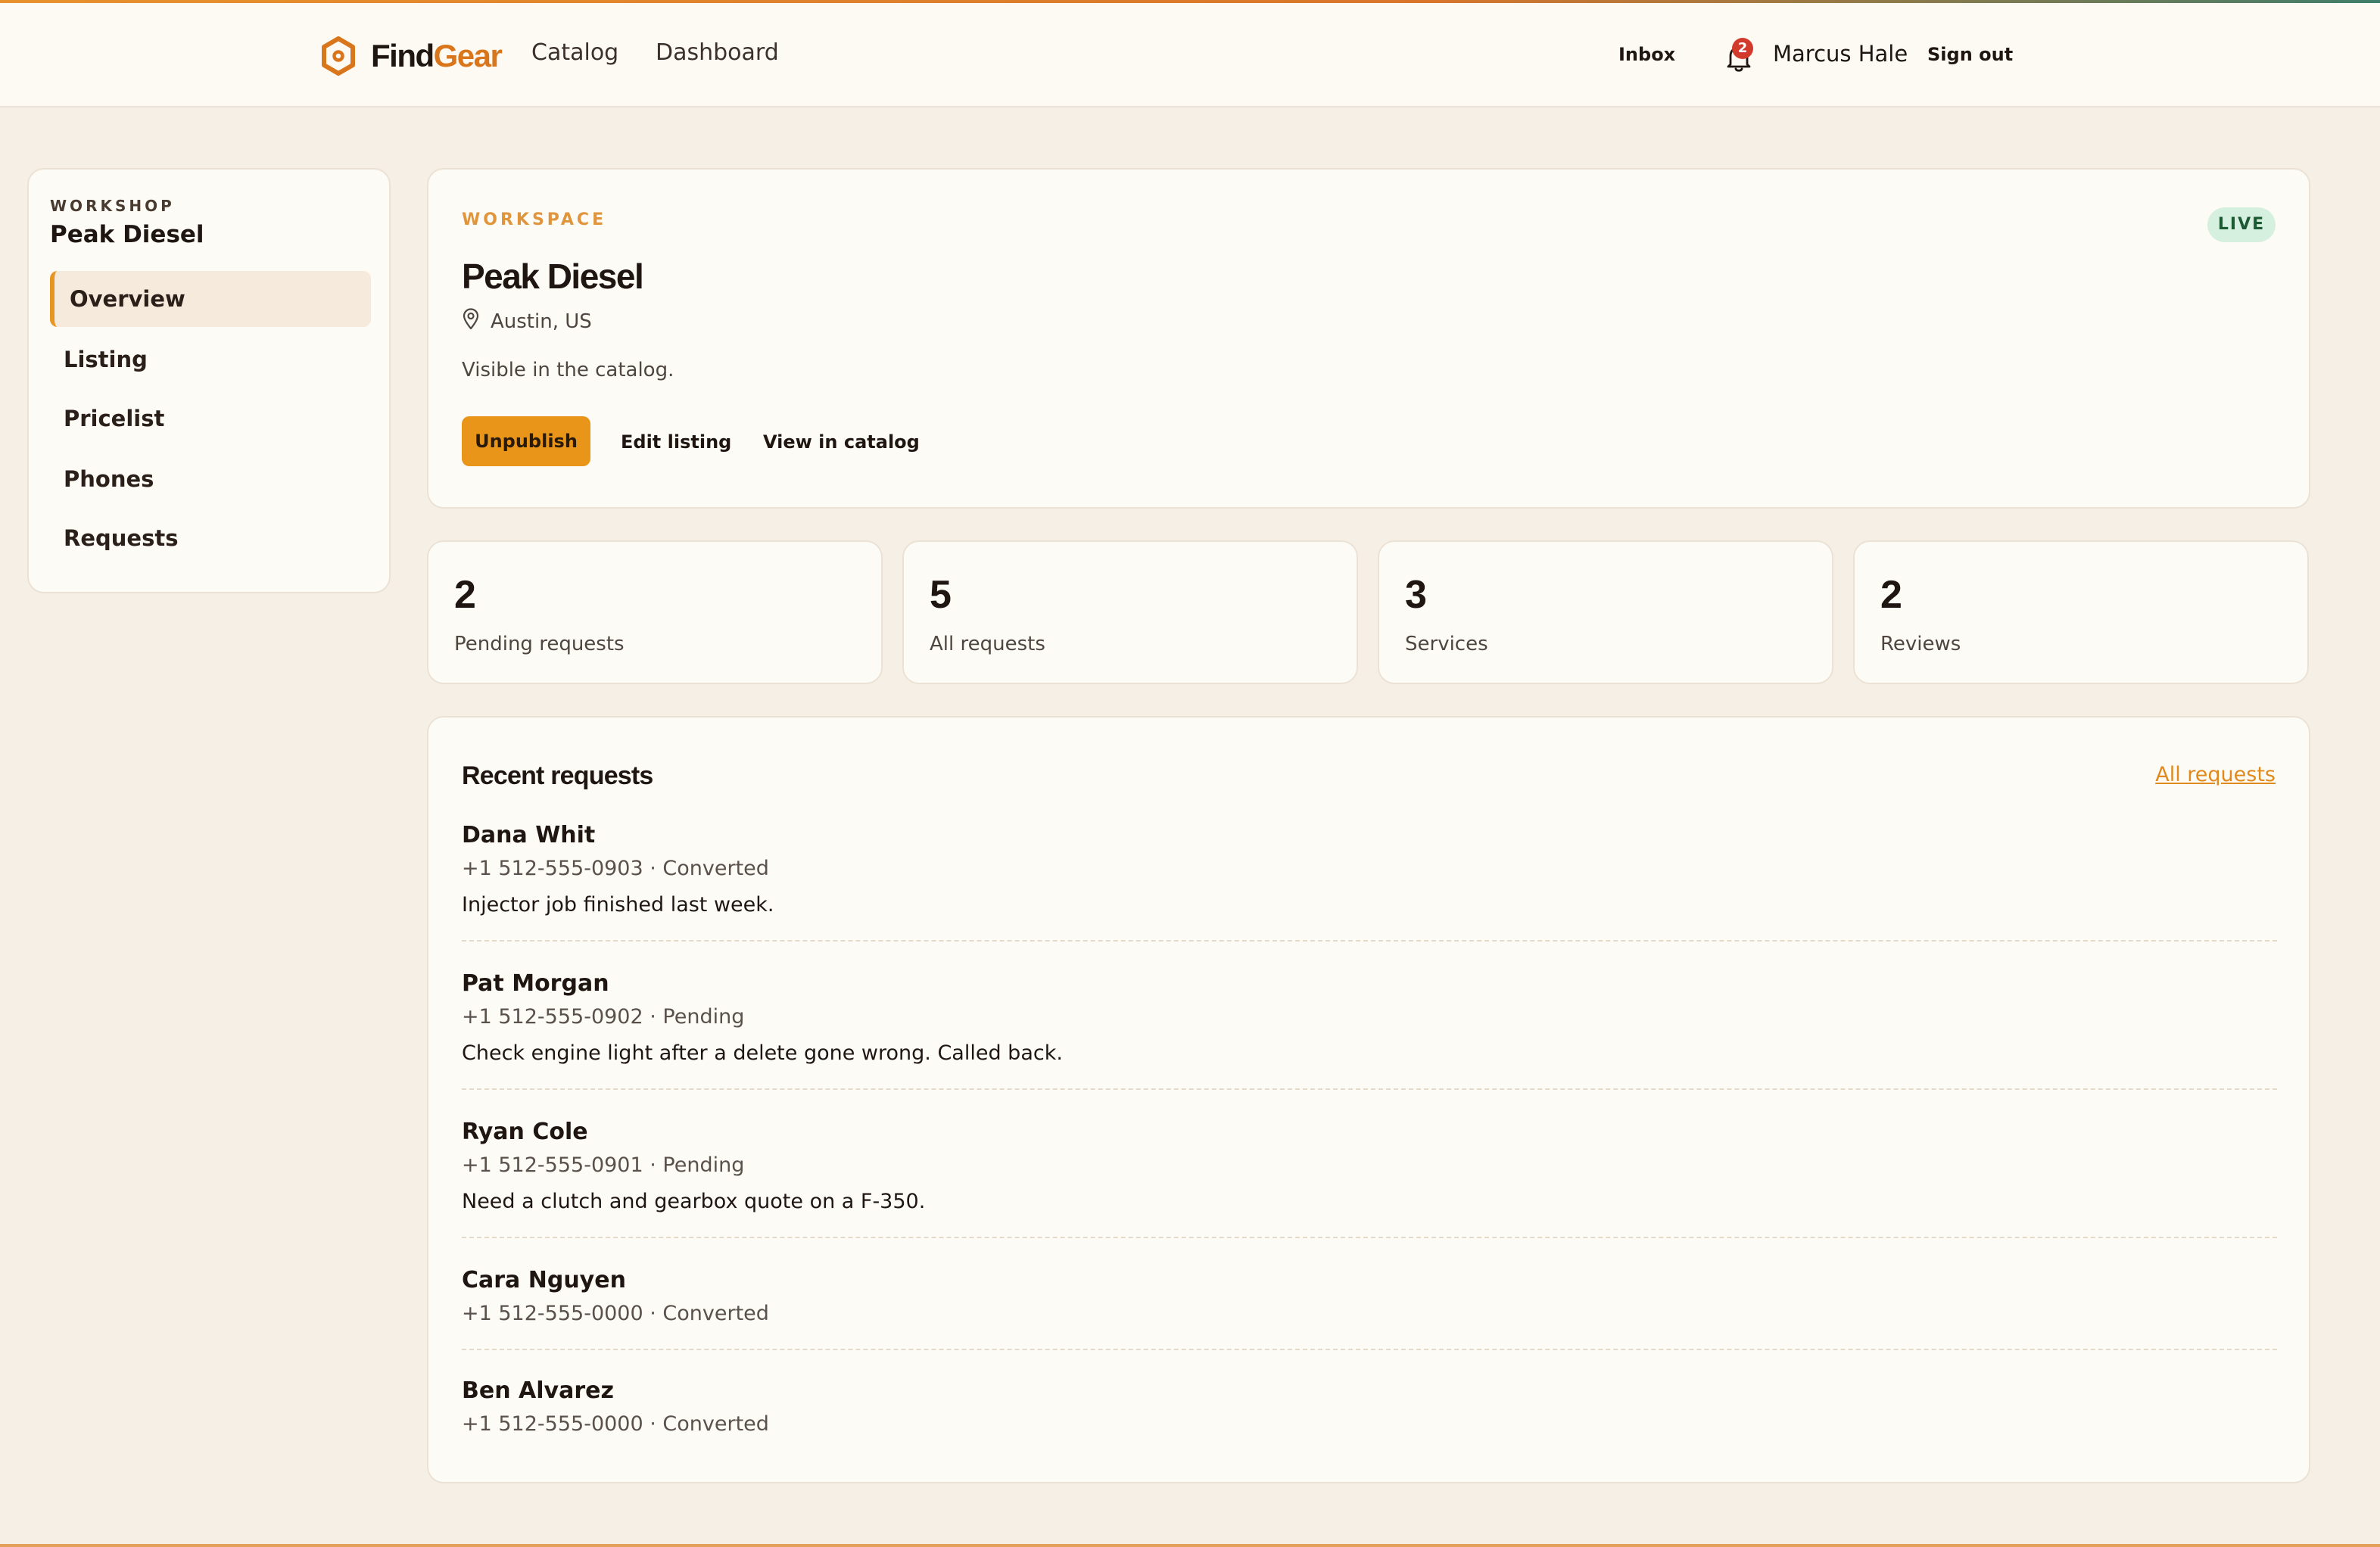  What do you see at coordinates (841, 442) in the screenshot?
I see `view-in-catalog-button: View in catalog` at bounding box center [841, 442].